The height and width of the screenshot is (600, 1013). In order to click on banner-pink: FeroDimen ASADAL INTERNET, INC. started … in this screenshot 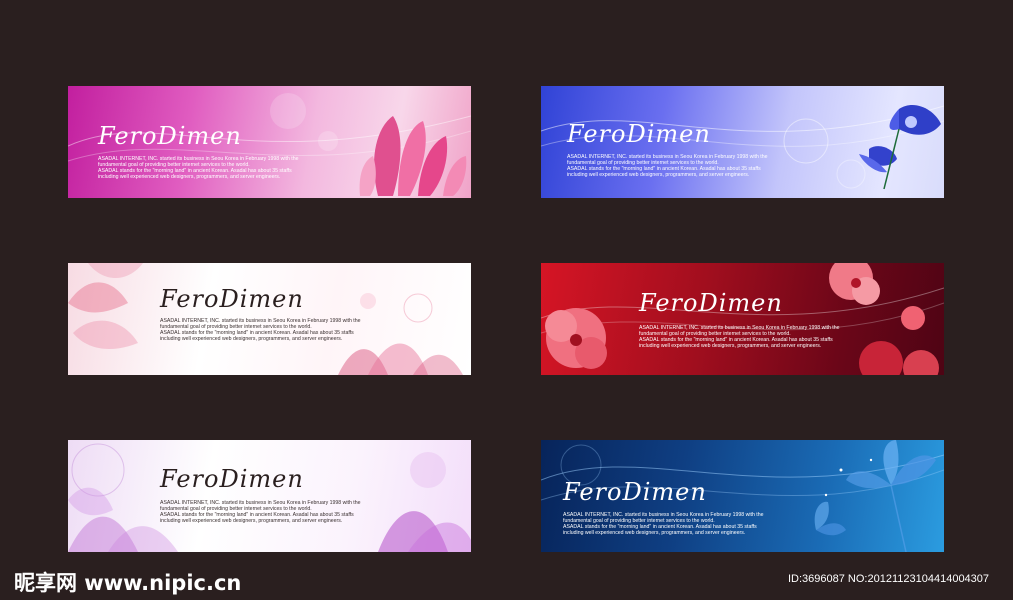, I will do `click(269, 319)`.